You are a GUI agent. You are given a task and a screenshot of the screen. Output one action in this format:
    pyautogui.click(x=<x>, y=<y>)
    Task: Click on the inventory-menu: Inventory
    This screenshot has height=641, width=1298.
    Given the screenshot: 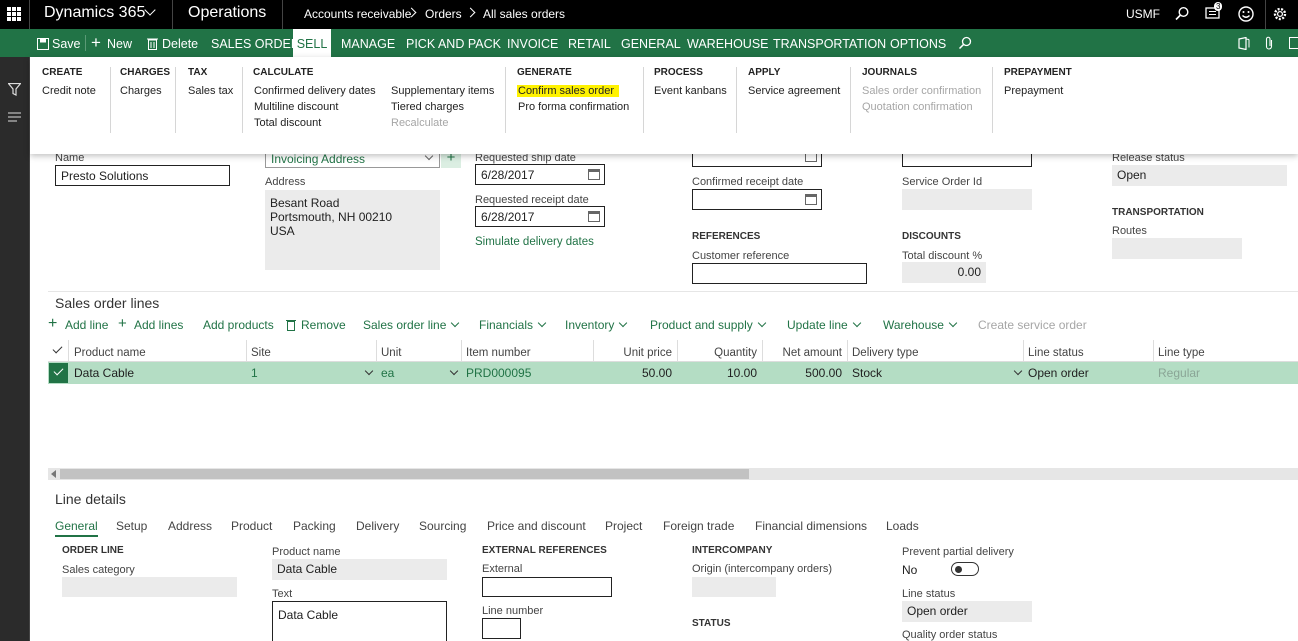 What is the action you would take?
    pyautogui.click(x=596, y=325)
    